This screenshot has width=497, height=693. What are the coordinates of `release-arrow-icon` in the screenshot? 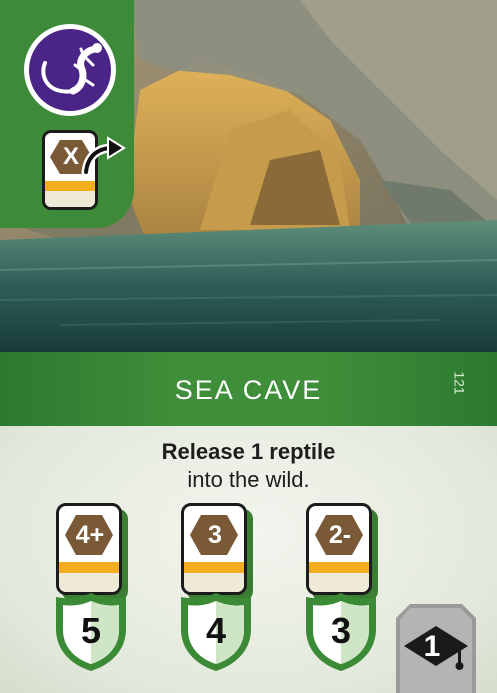 It's located at (103, 156).